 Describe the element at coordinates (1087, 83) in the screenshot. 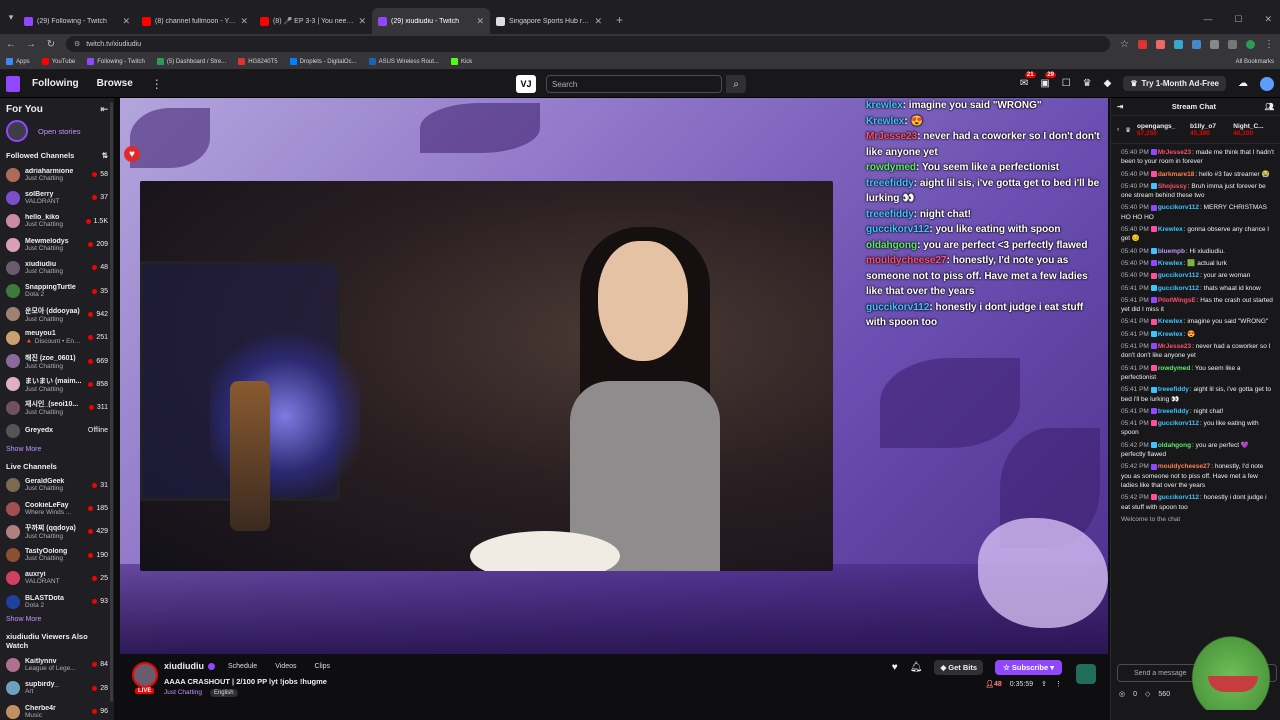

I see `crown-icon: ♛` at that location.